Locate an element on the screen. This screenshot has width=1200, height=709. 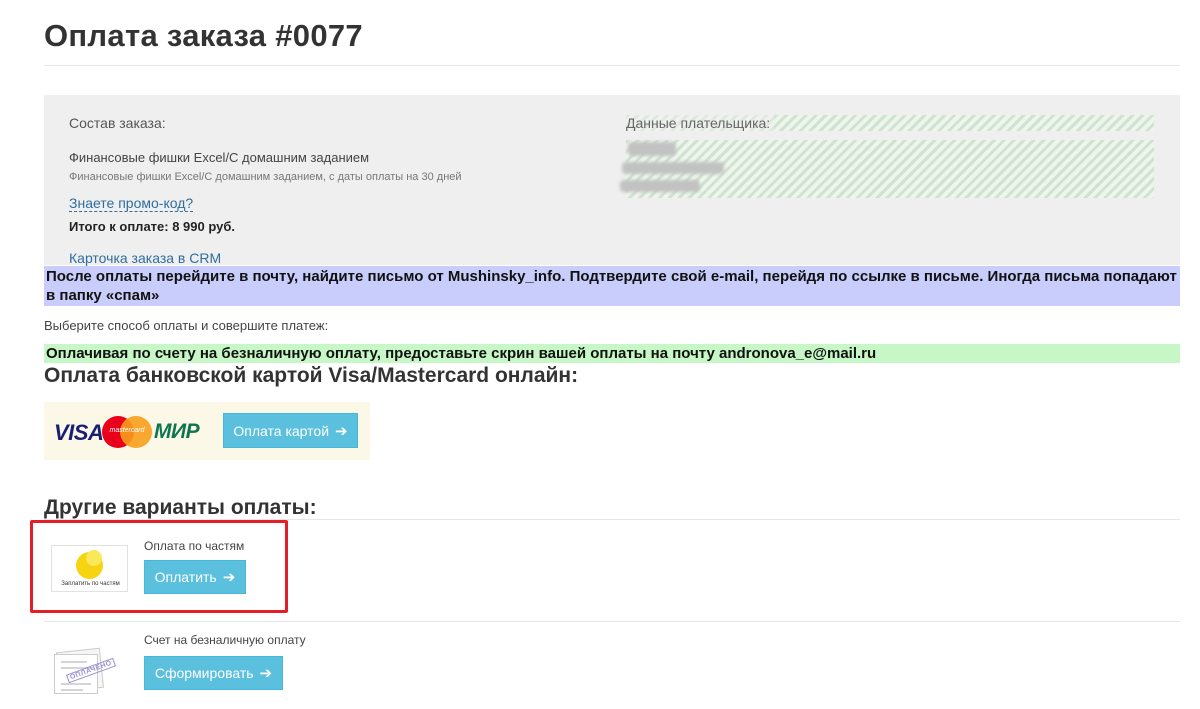
mir-logo: МИР is located at coordinates (177, 431).